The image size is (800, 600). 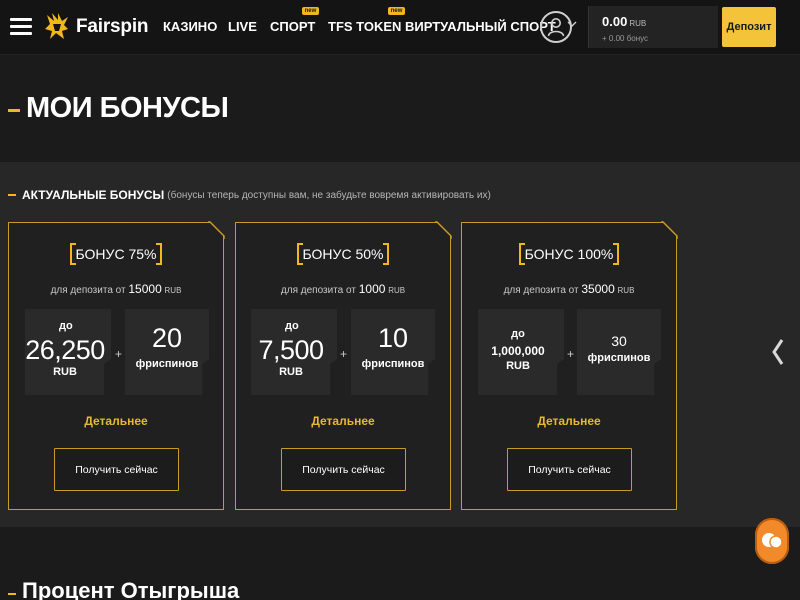 I want to click on bonus-title: БОНУС 100%, so click(x=569, y=254).